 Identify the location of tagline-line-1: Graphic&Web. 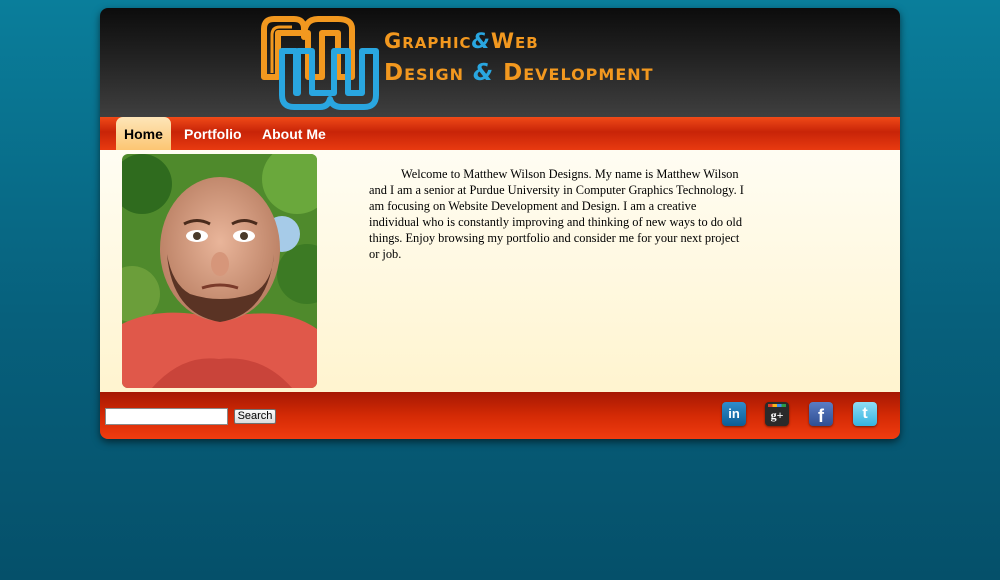
(461, 41).